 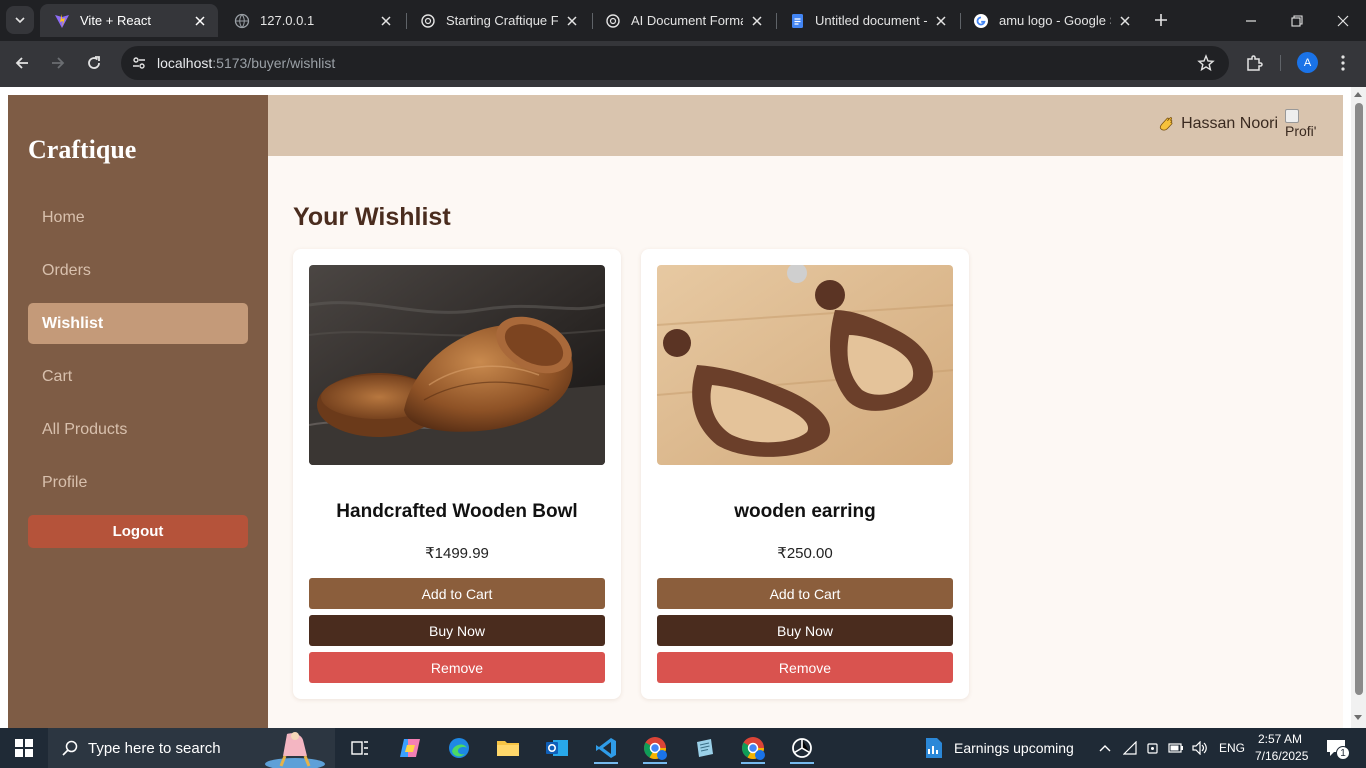 What do you see at coordinates (1232, 748) in the screenshot?
I see `language-indicator: ENG` at bounding box center [1232, 748].